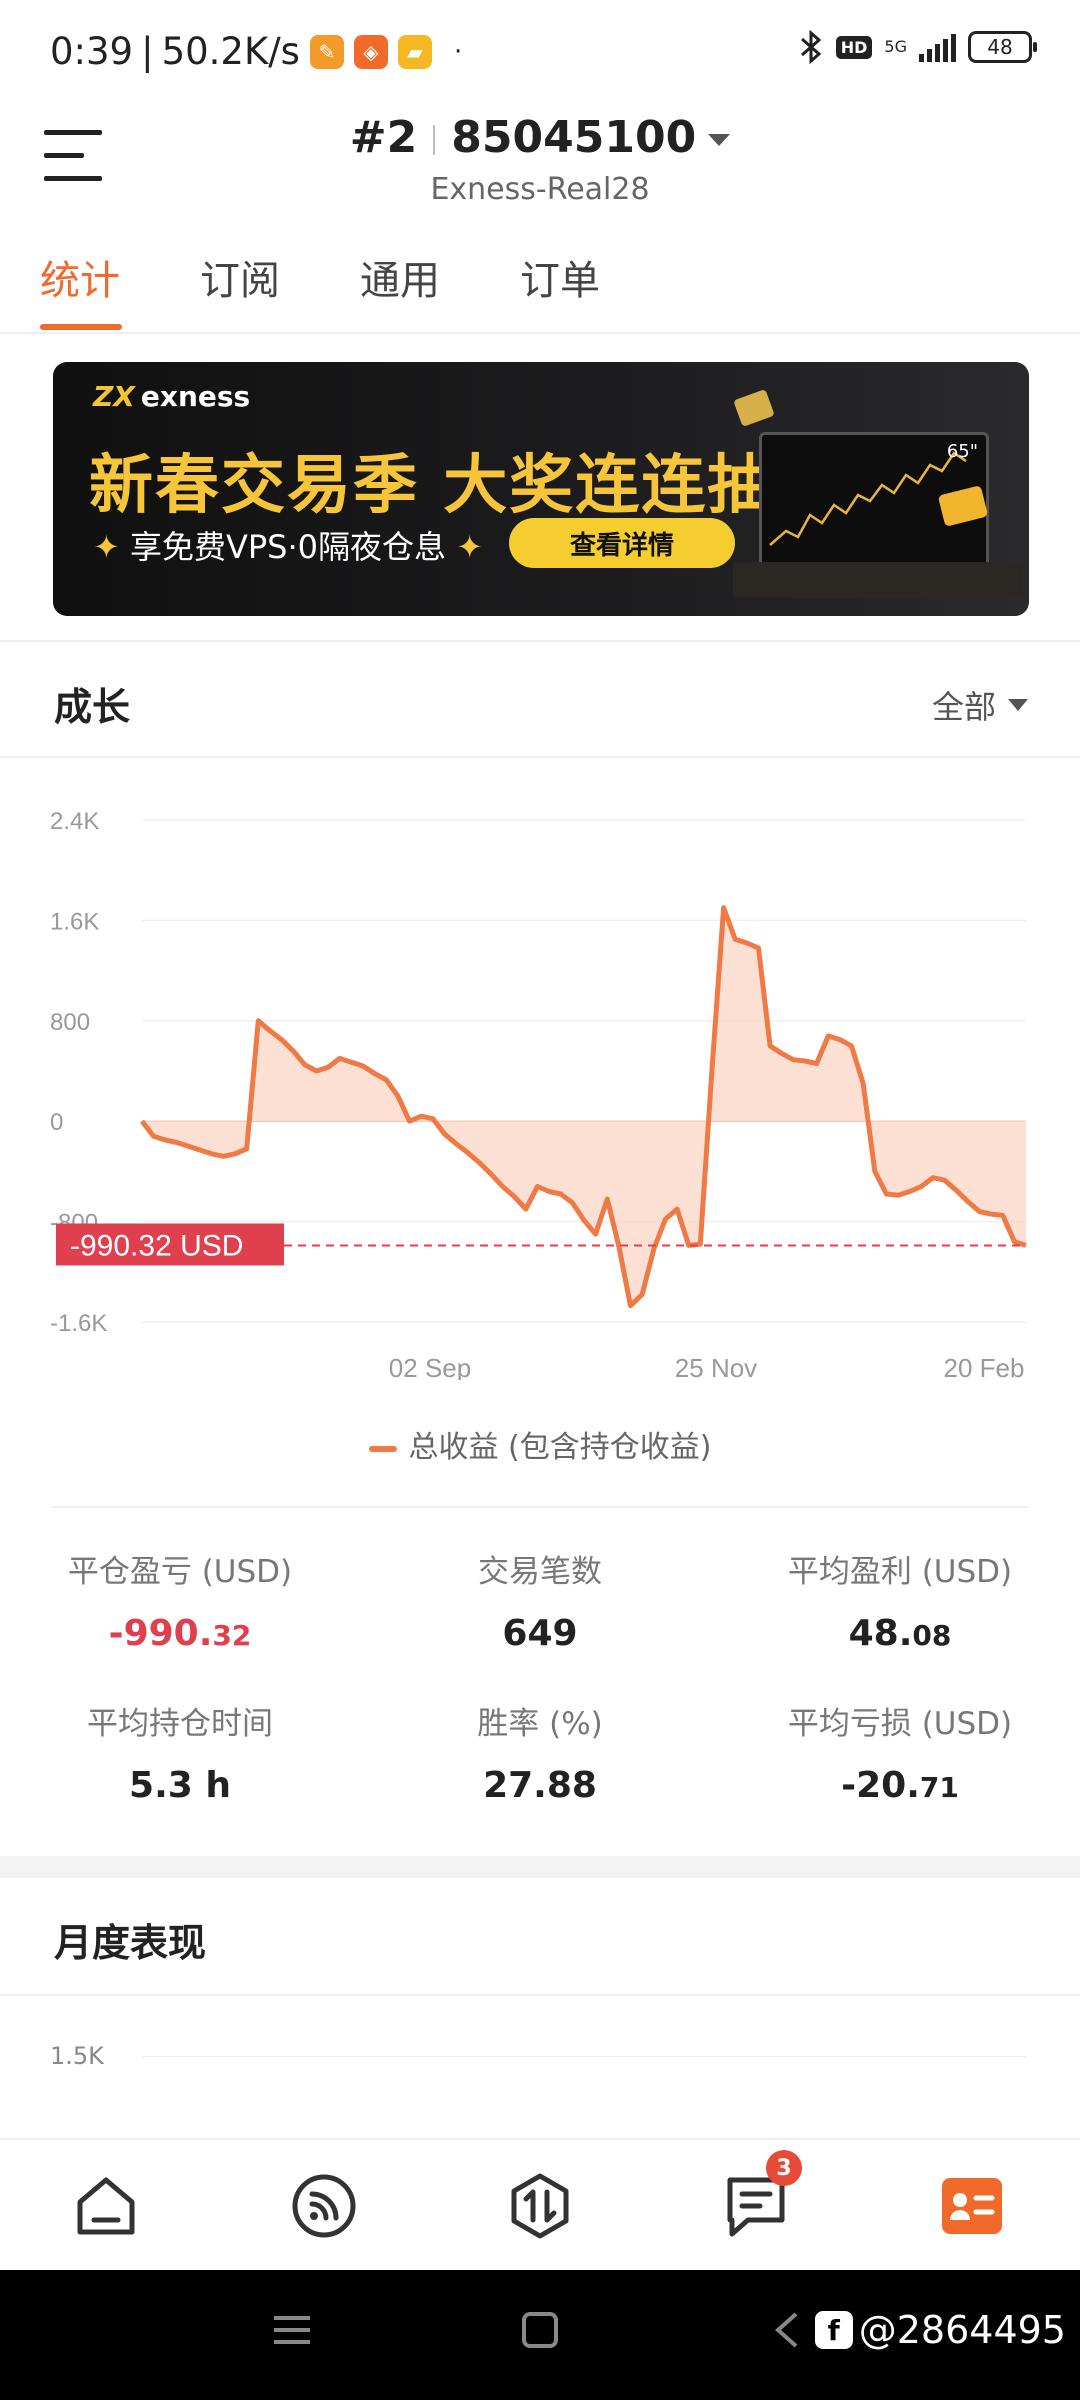 This screenshot has height=2400, width=1080. I want to click on stat-win-rate: 胜率 (%) 27.88, so click(540, 1756).